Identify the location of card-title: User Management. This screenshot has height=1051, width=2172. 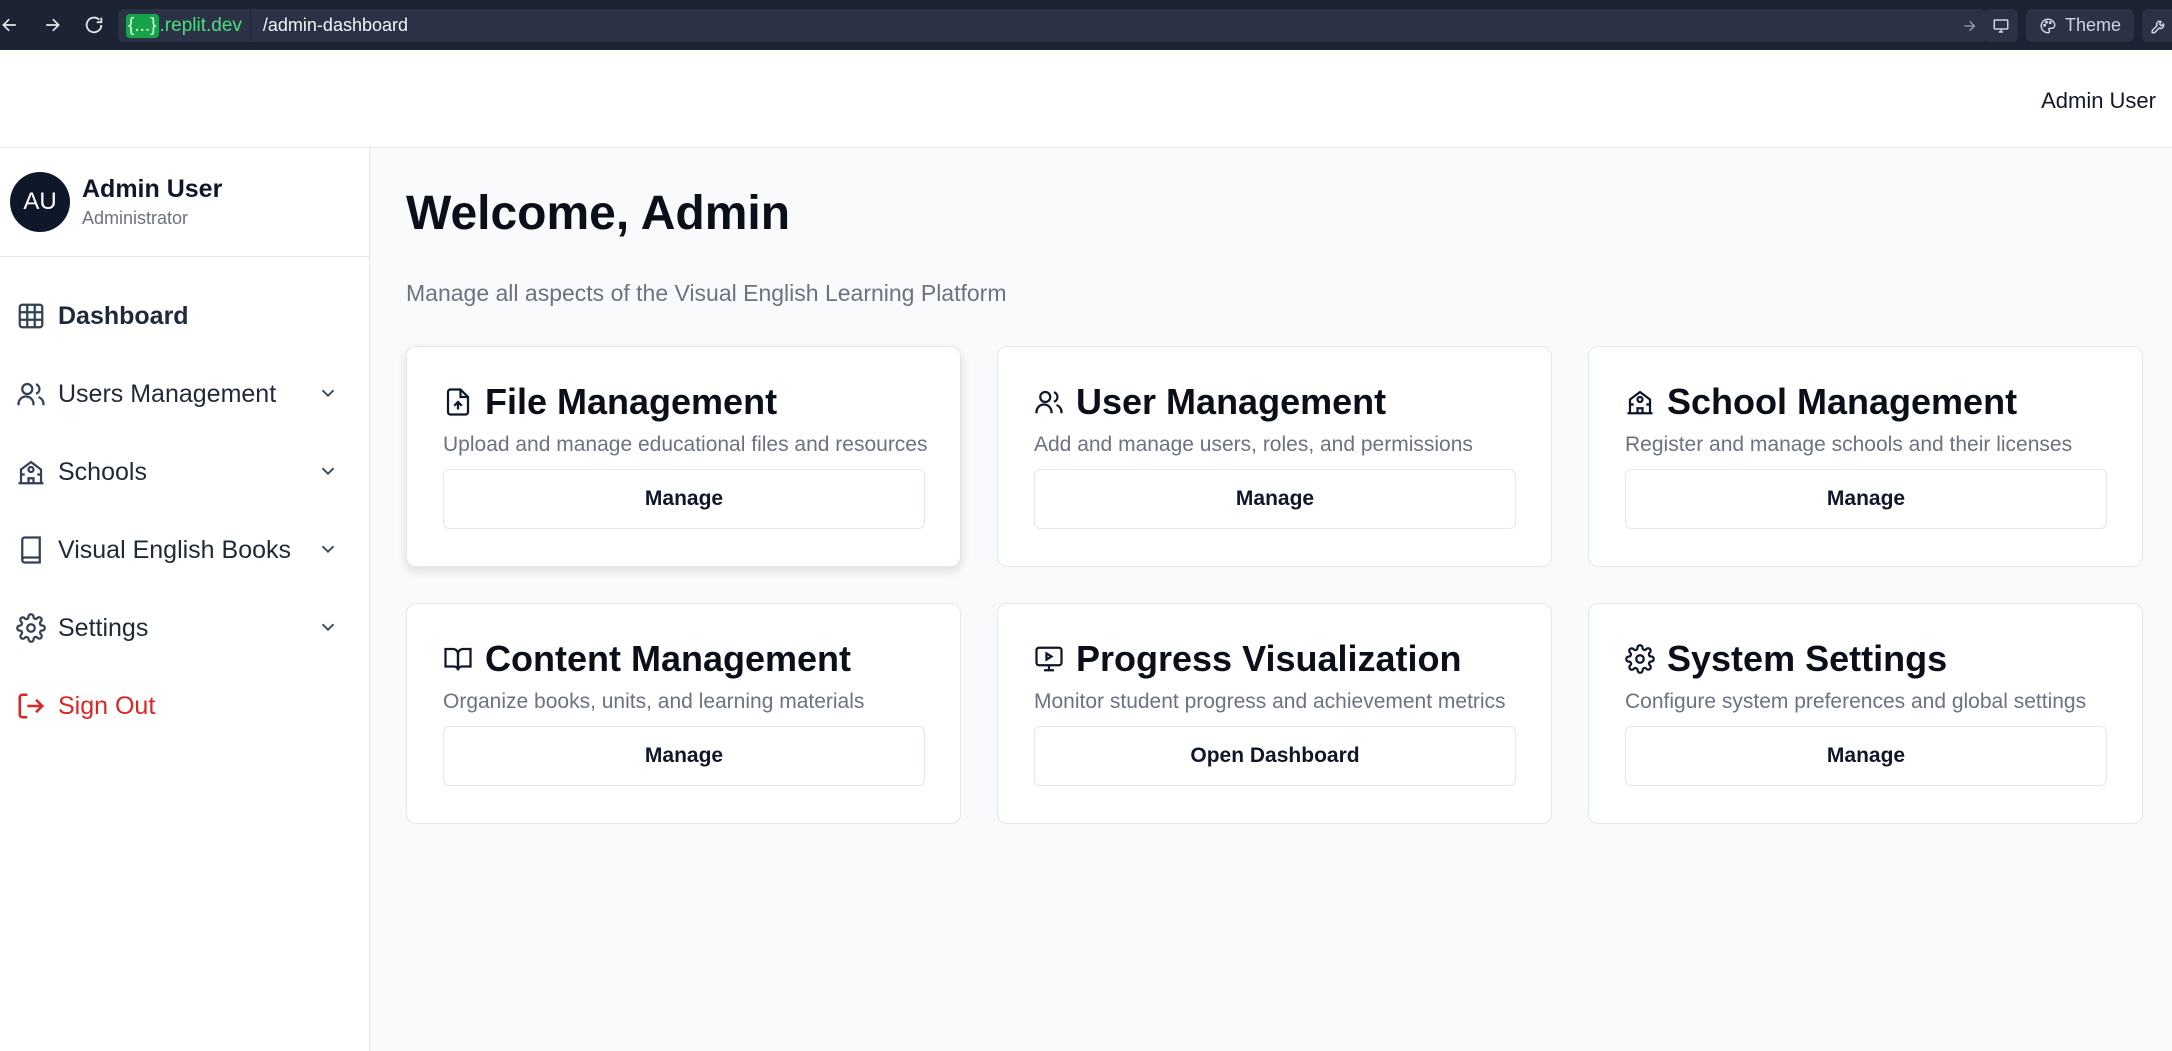
(1231, 401).